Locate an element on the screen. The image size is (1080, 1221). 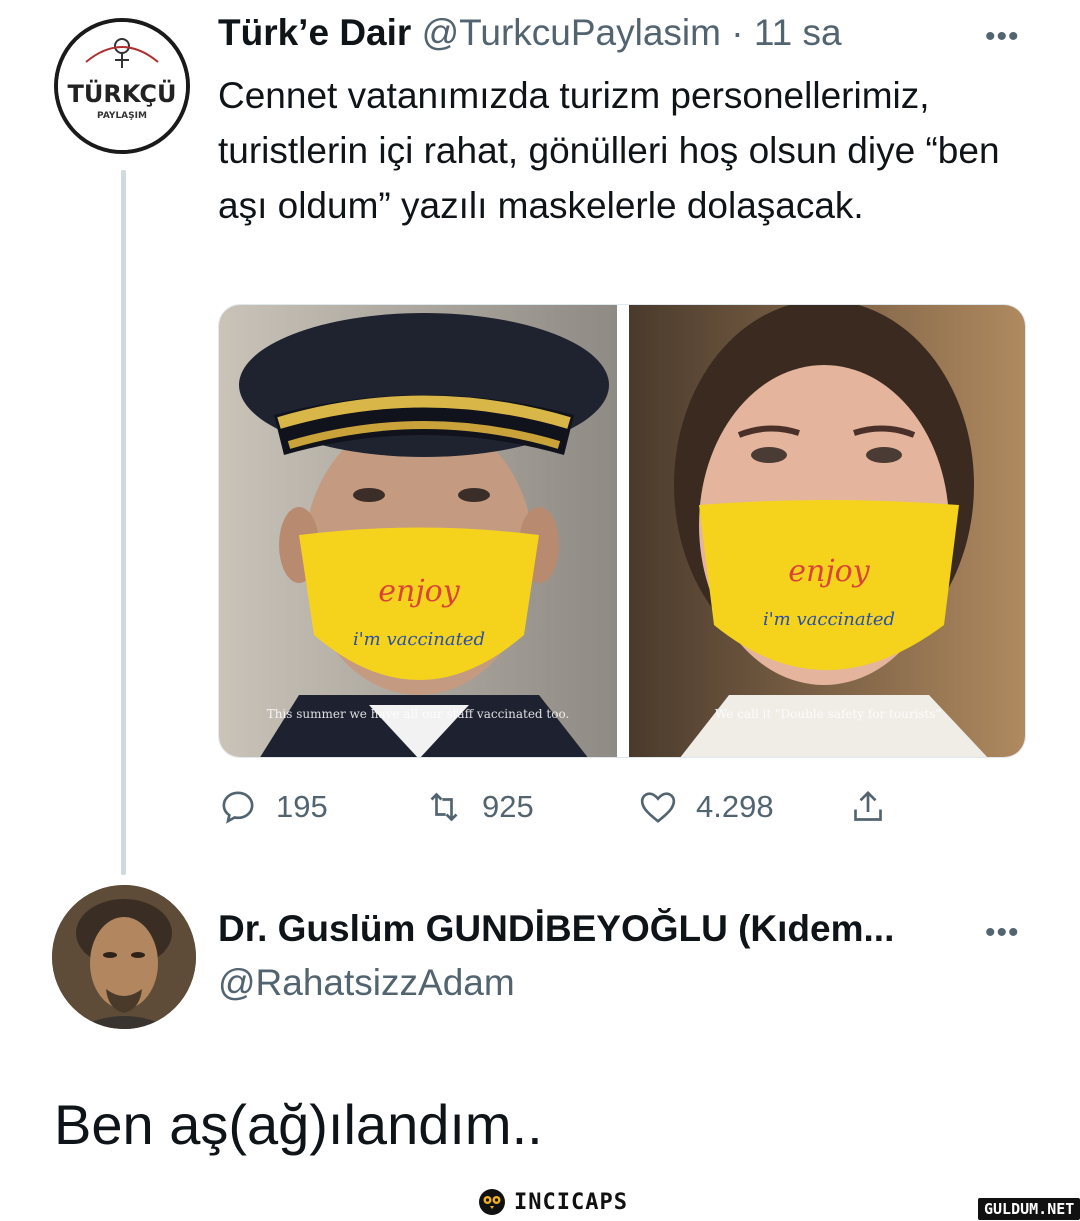
reply-button: 195 is located at coordinates (273, 807).